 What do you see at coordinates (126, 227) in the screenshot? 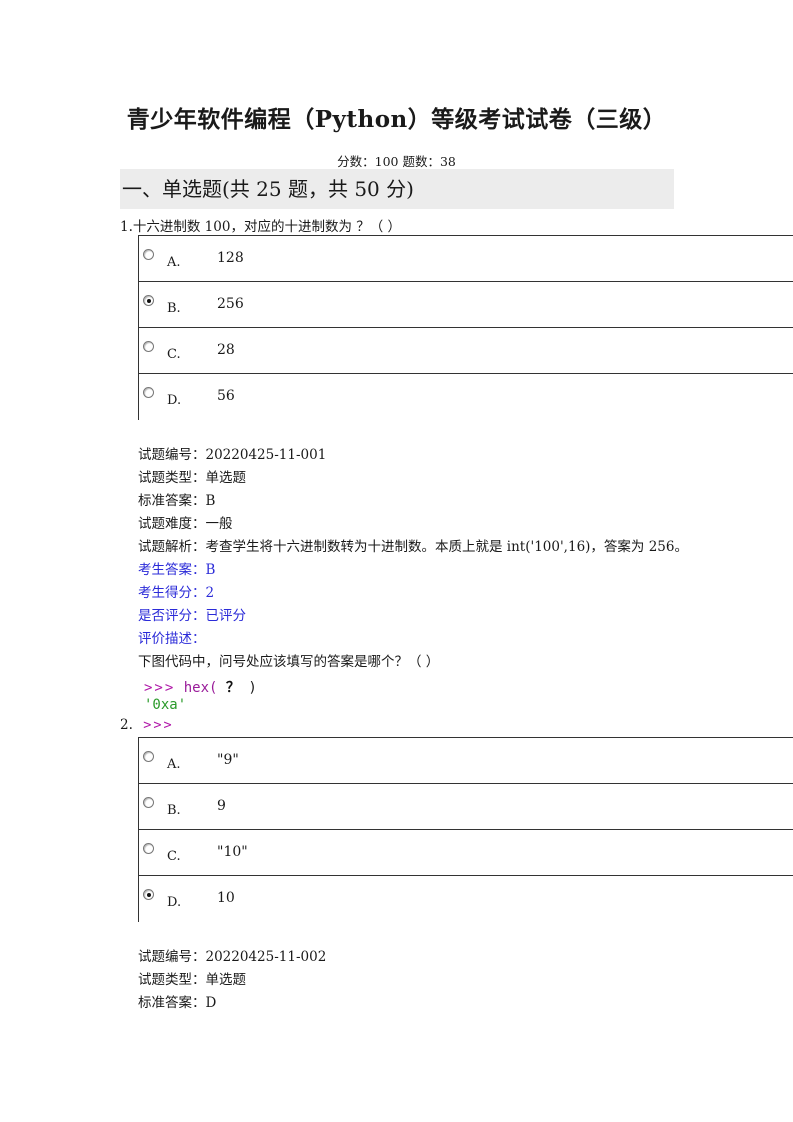
I see `question-1-number: 1.` at bounding box center [126, 227].